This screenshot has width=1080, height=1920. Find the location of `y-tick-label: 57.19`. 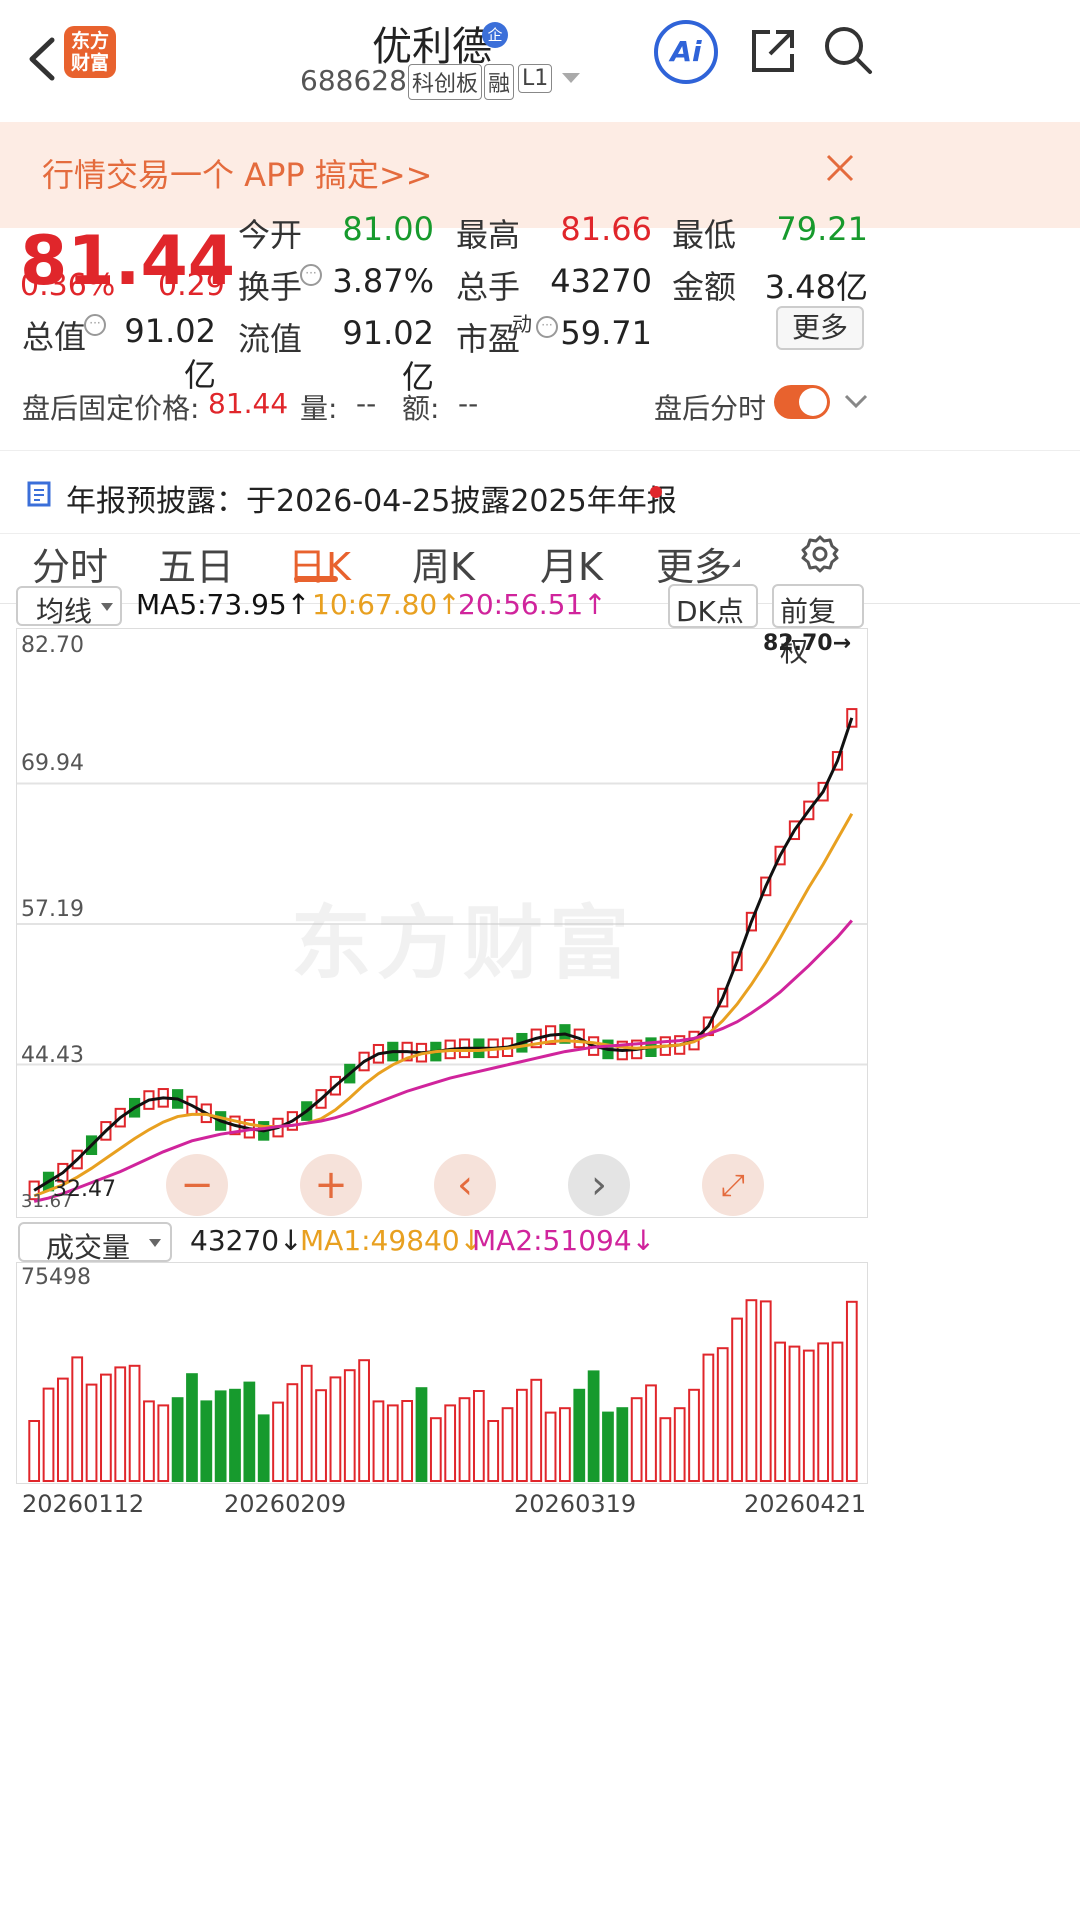

y-tick-label: 57.19 is located at coordinates (52, 909).